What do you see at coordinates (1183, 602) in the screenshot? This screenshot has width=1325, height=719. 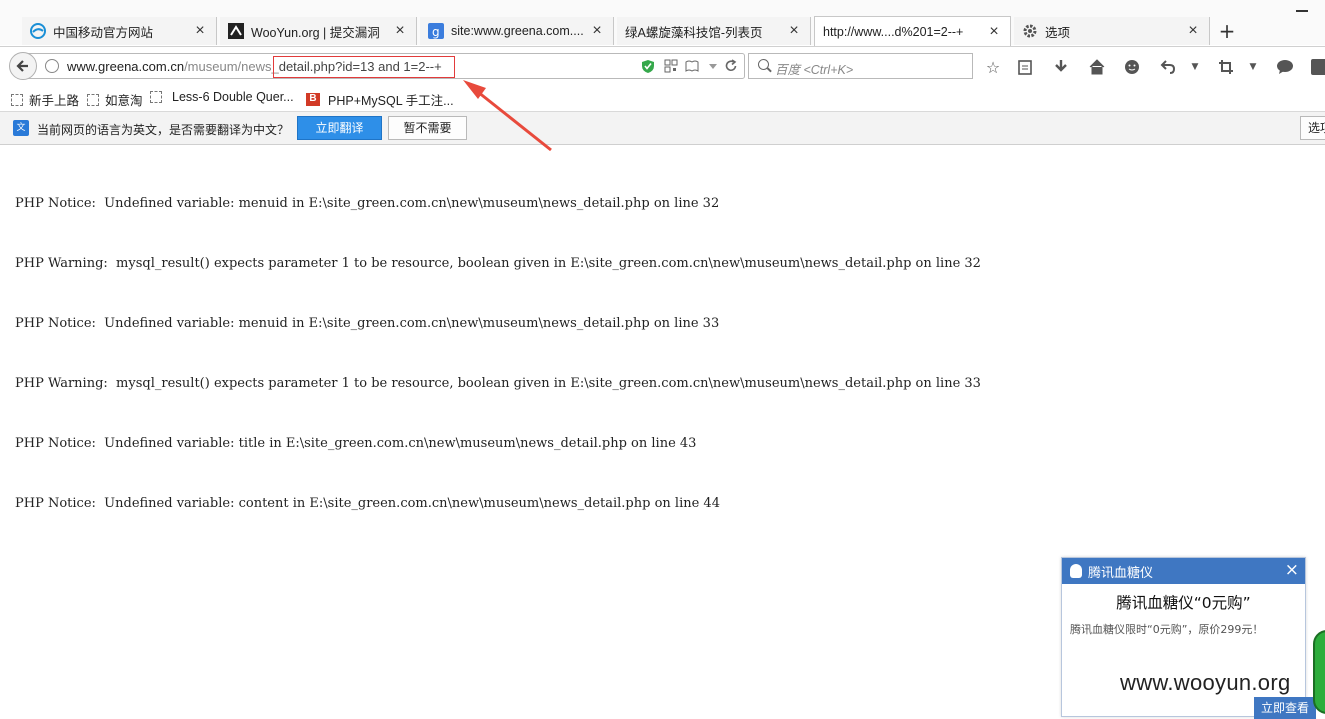 I see `popup-title: 腾讯血糖仪“0元购”` at bounding box center [1183, 602].